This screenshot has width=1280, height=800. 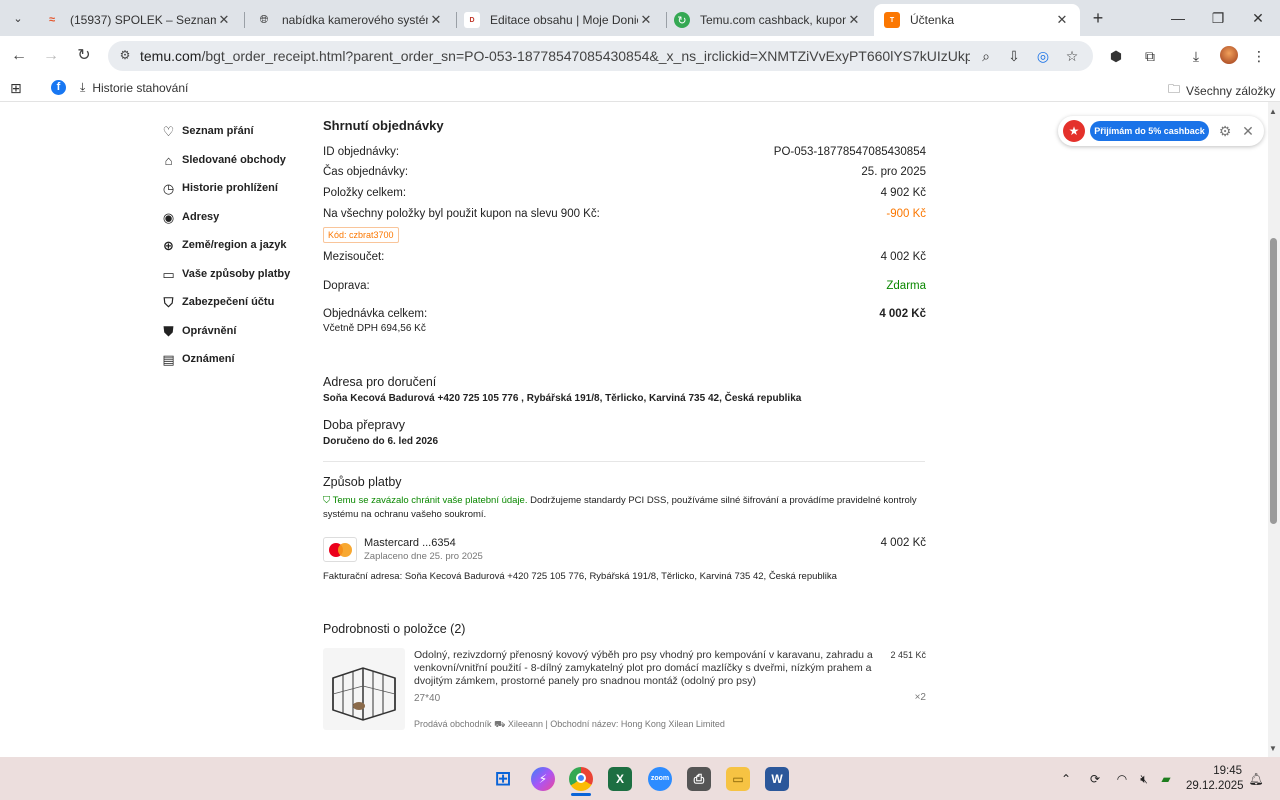 I want to click on start-windows-icon: ⊞, so click(x=503, y=779).